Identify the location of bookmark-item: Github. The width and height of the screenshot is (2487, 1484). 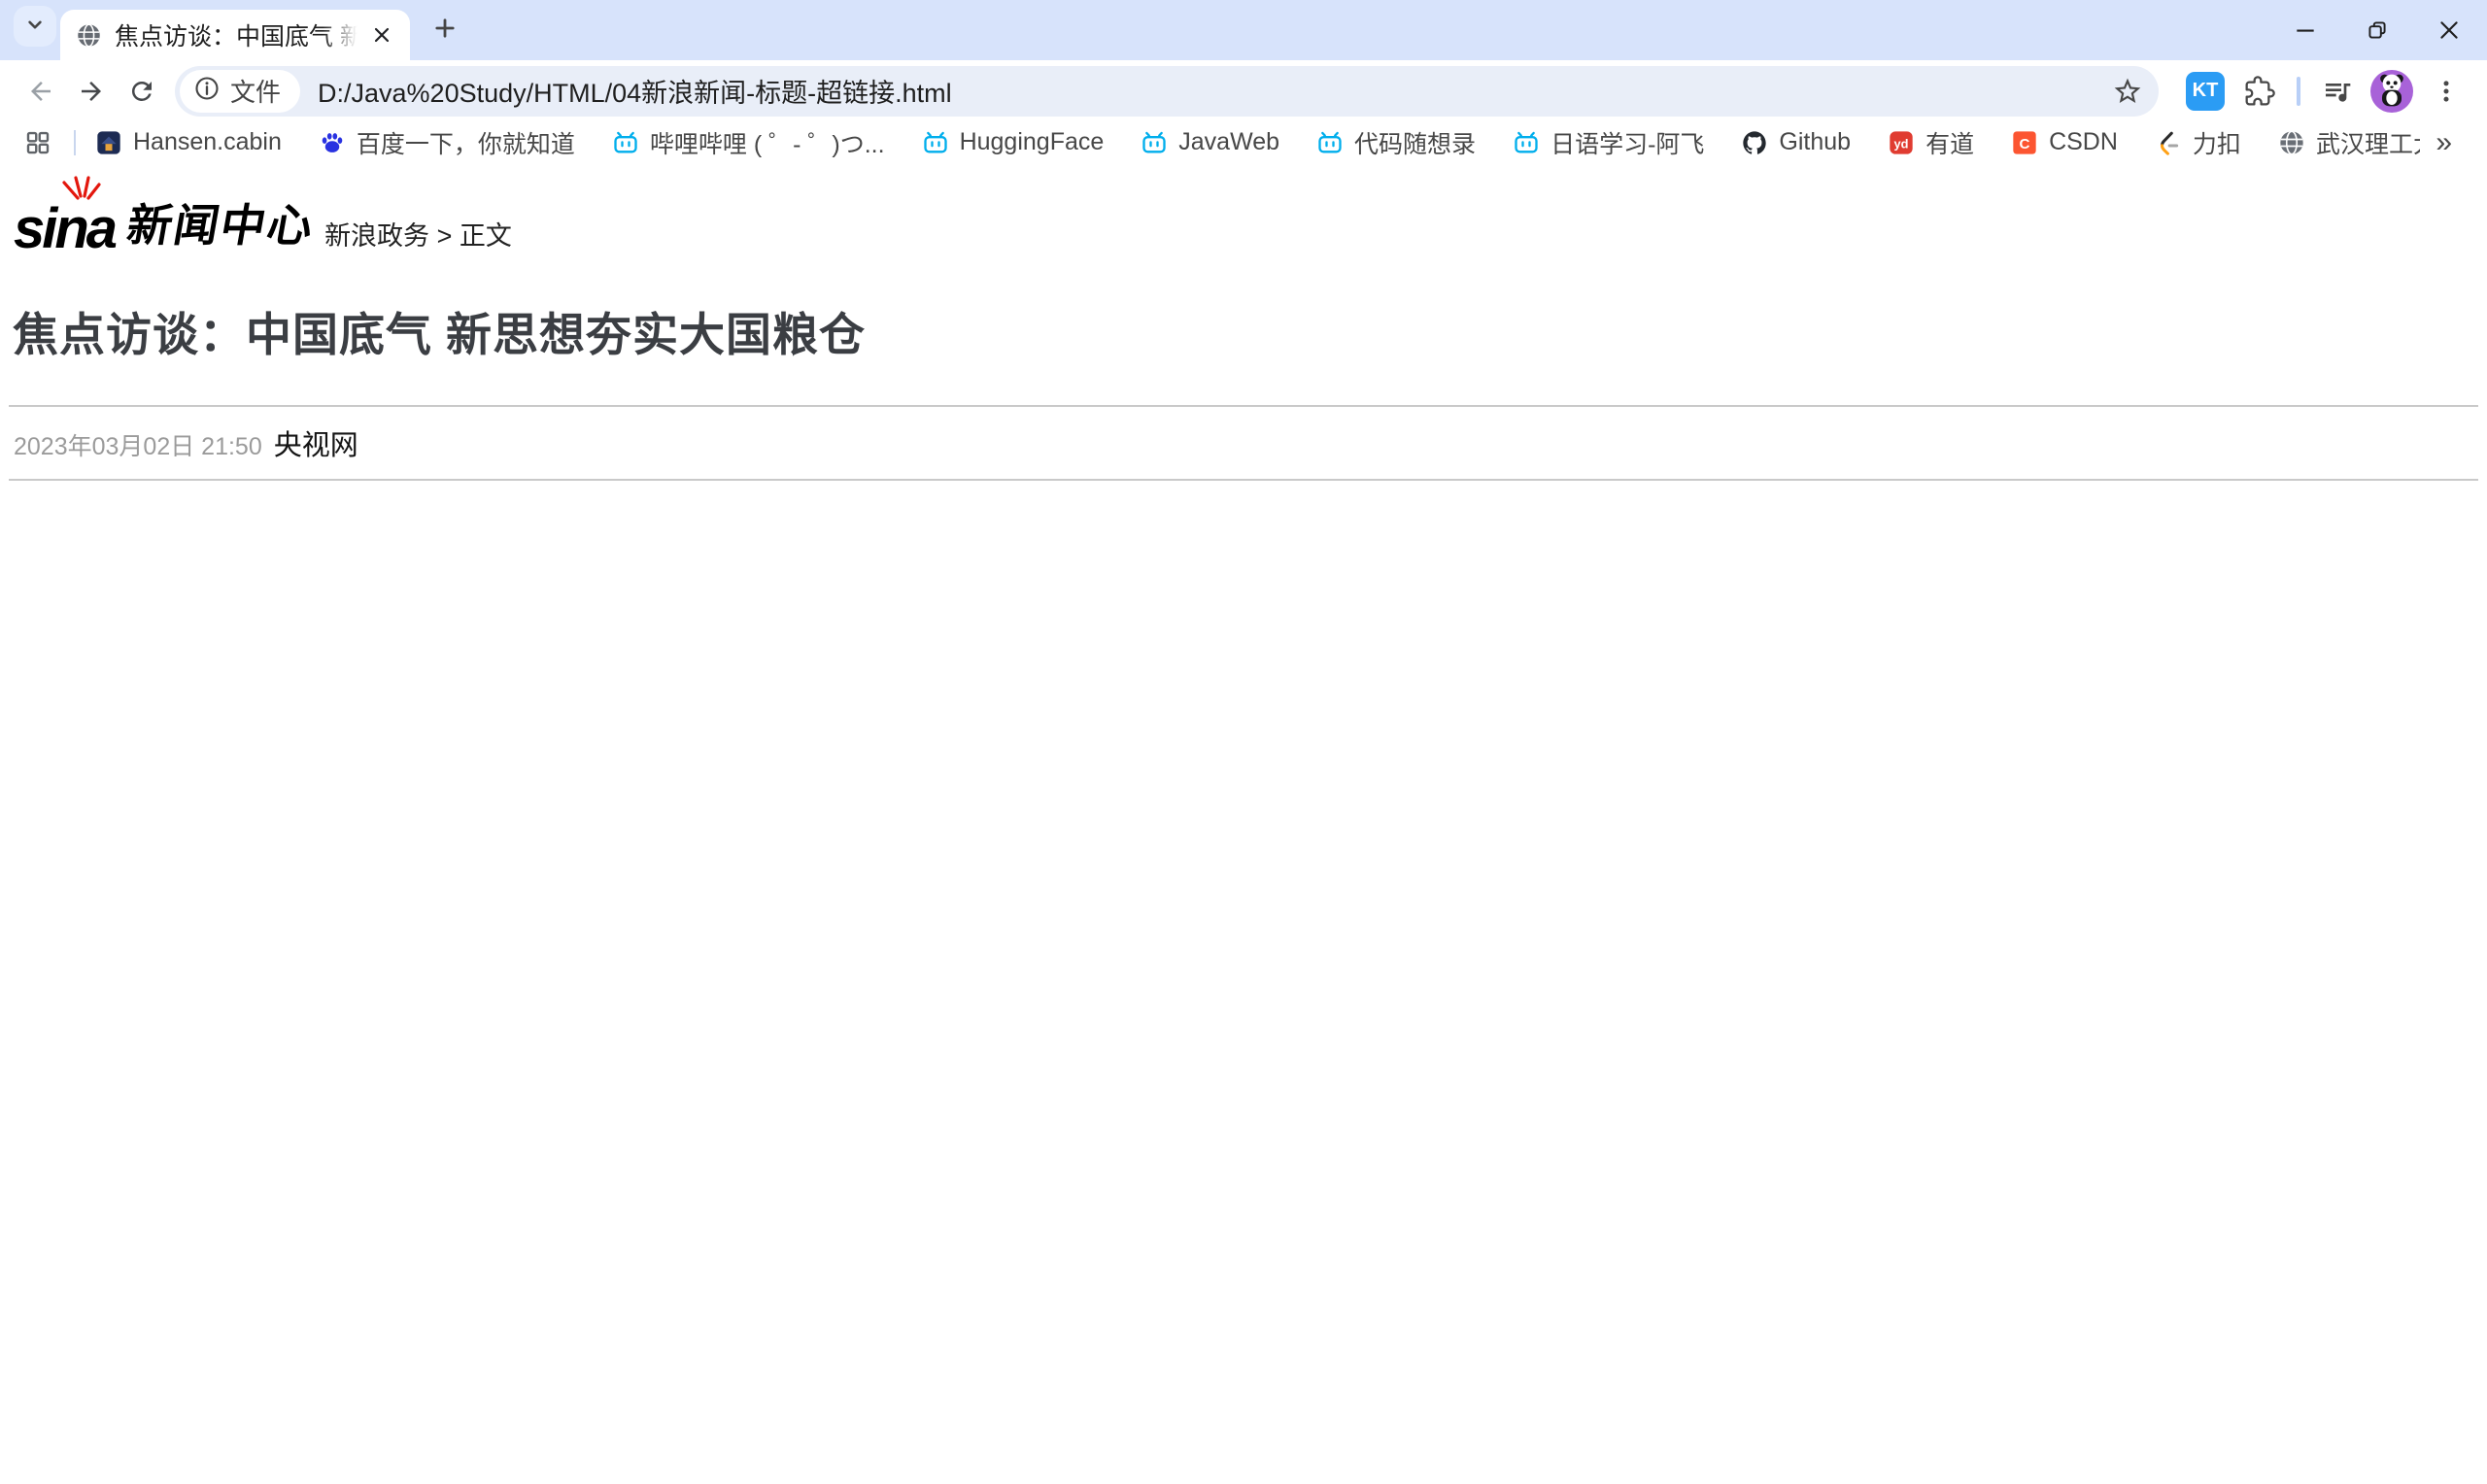
(1796, 142).